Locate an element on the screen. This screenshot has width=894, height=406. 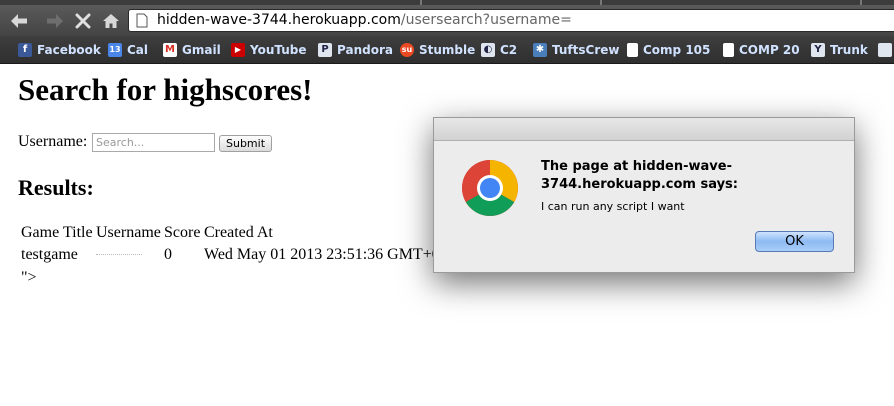
stumbleupon-icon: su is located at coordinates (407, 49).